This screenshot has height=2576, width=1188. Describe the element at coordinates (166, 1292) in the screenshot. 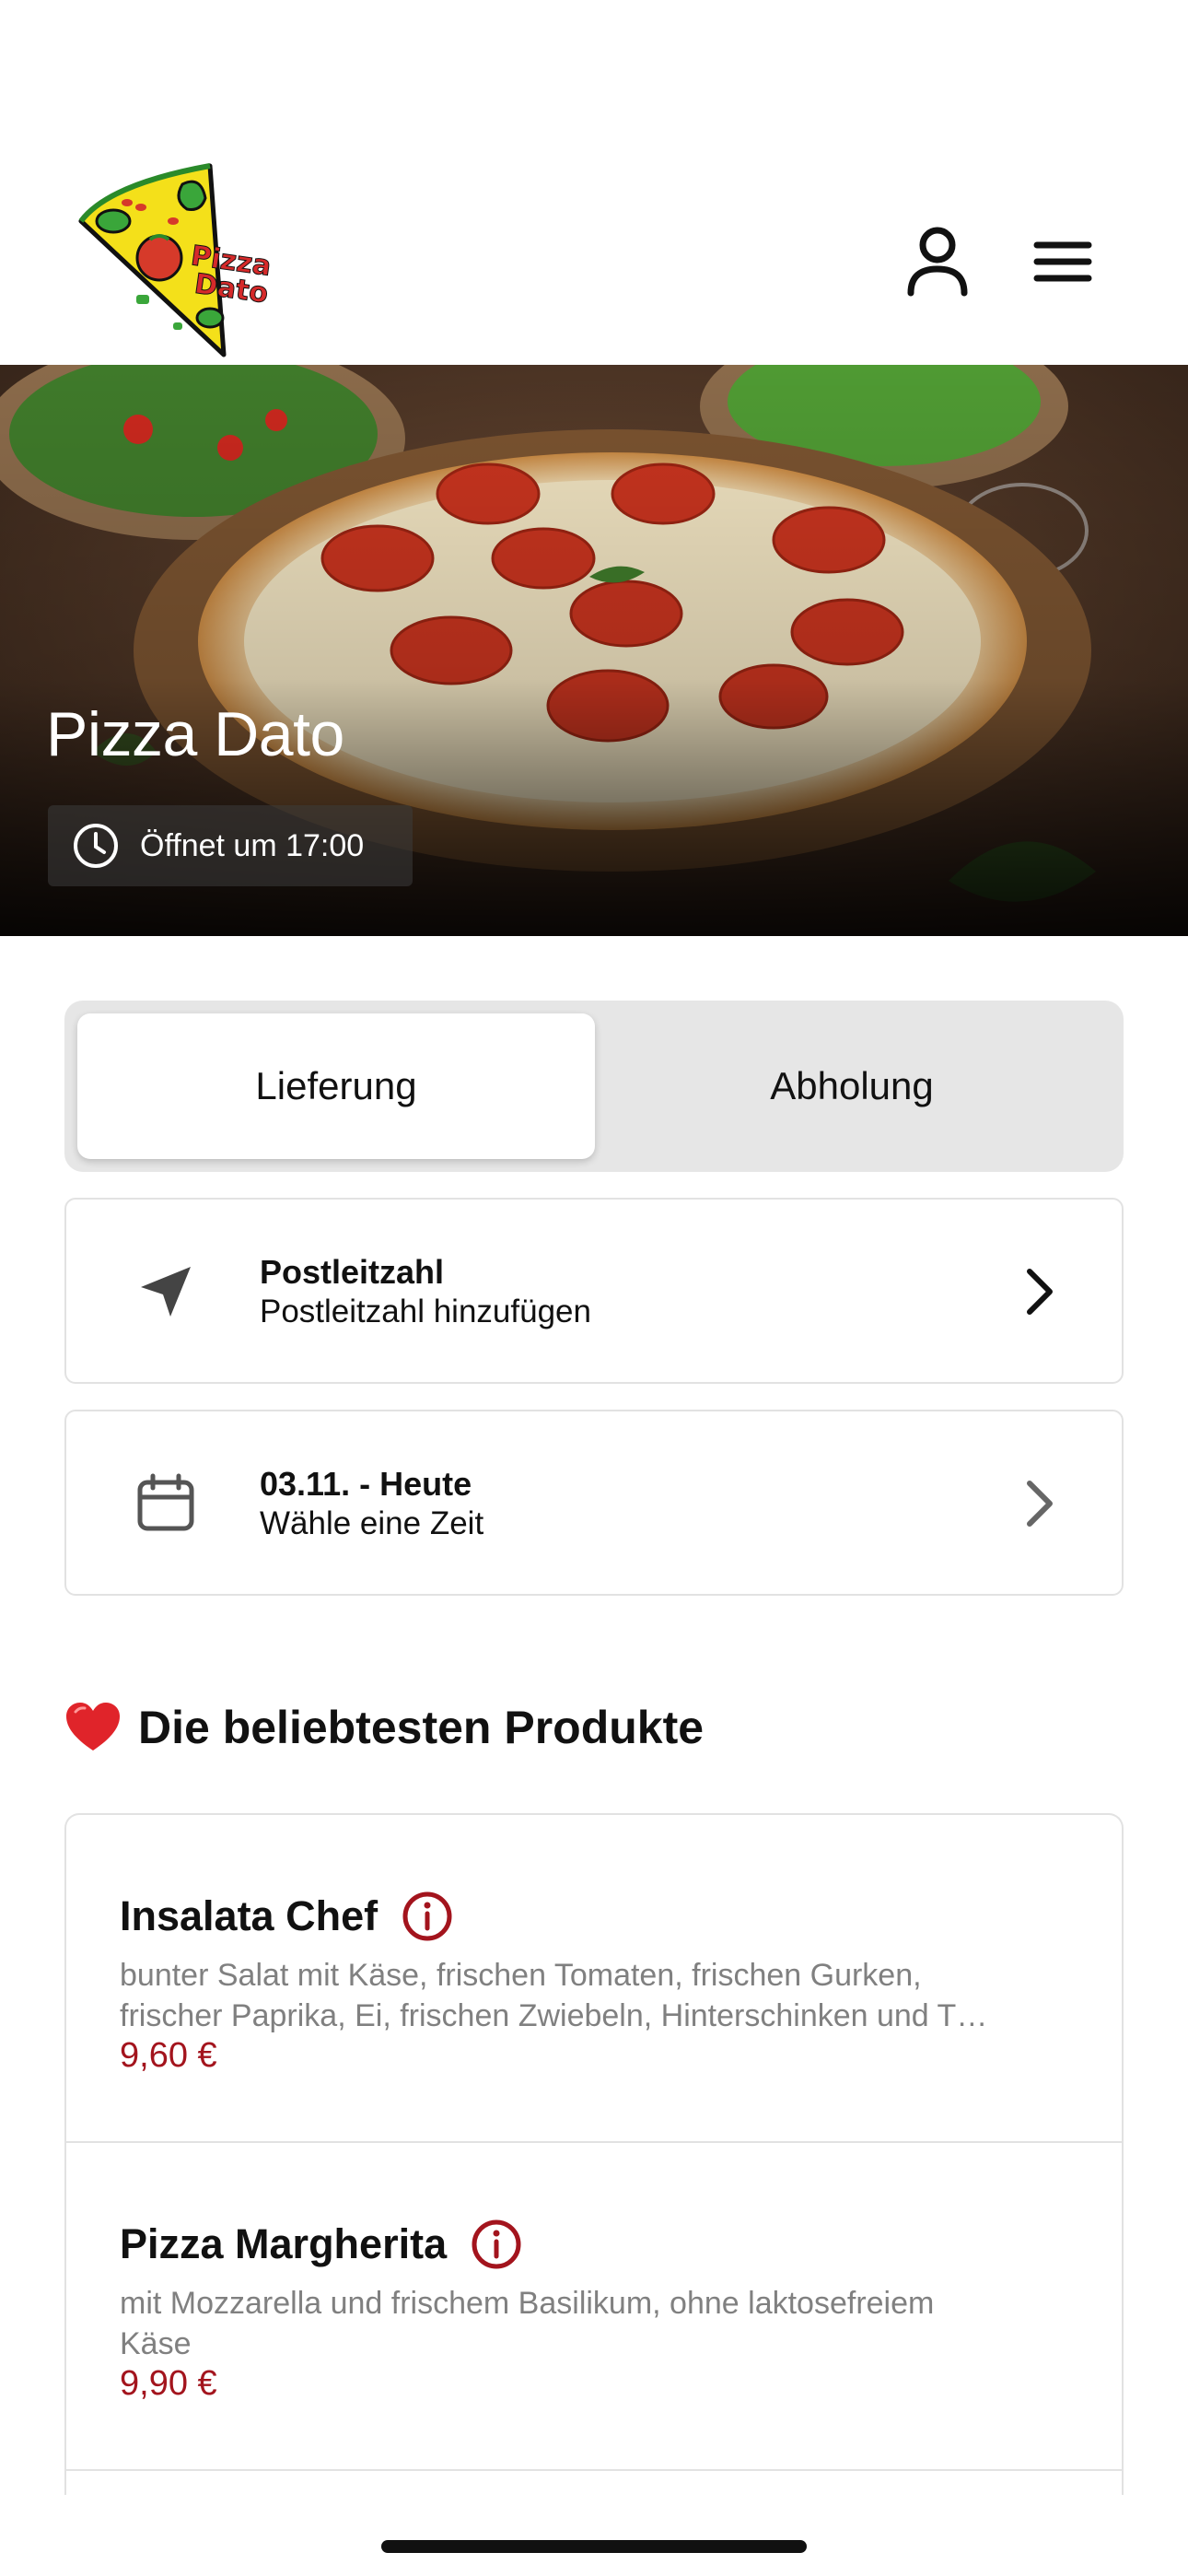

I see `location-arrow-icon` at that location.